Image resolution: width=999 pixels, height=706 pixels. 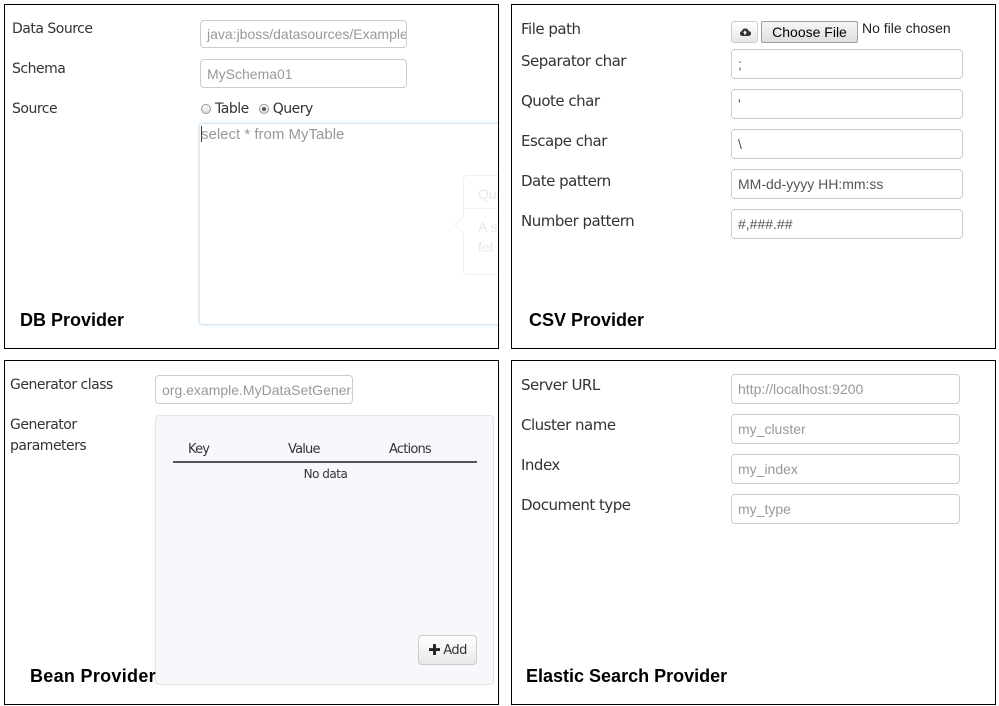 What do you see at coordinates (566, 181) in the screenshot?
I see `date-pattern-label: Date pattern` at bounding box center [566, 181].